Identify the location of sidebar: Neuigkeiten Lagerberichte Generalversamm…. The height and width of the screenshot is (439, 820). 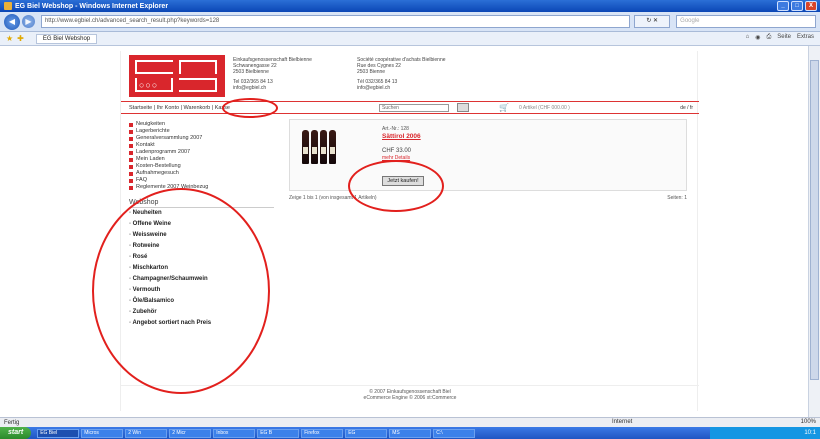
(204, 225).